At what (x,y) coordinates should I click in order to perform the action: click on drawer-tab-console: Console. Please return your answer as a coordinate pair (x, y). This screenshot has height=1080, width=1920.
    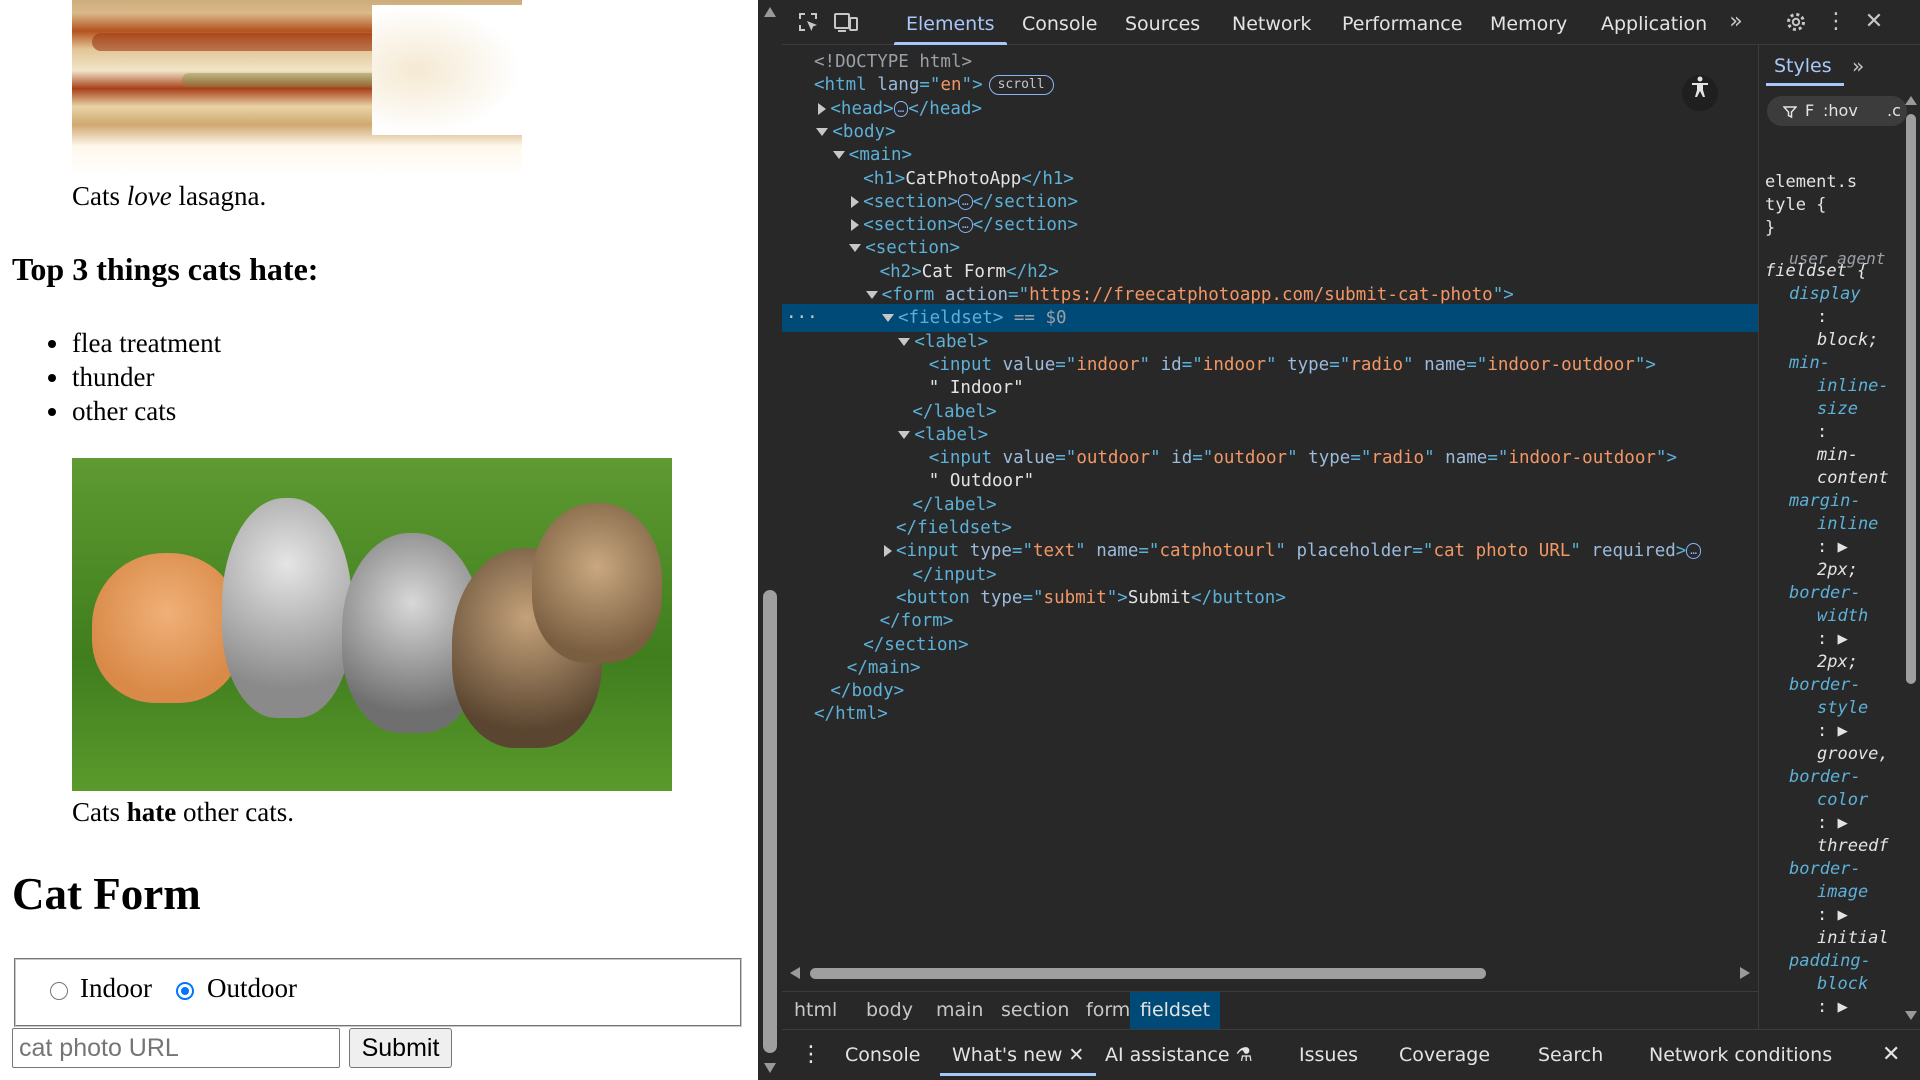
    Looking at the image, I should click on (882, 1055).